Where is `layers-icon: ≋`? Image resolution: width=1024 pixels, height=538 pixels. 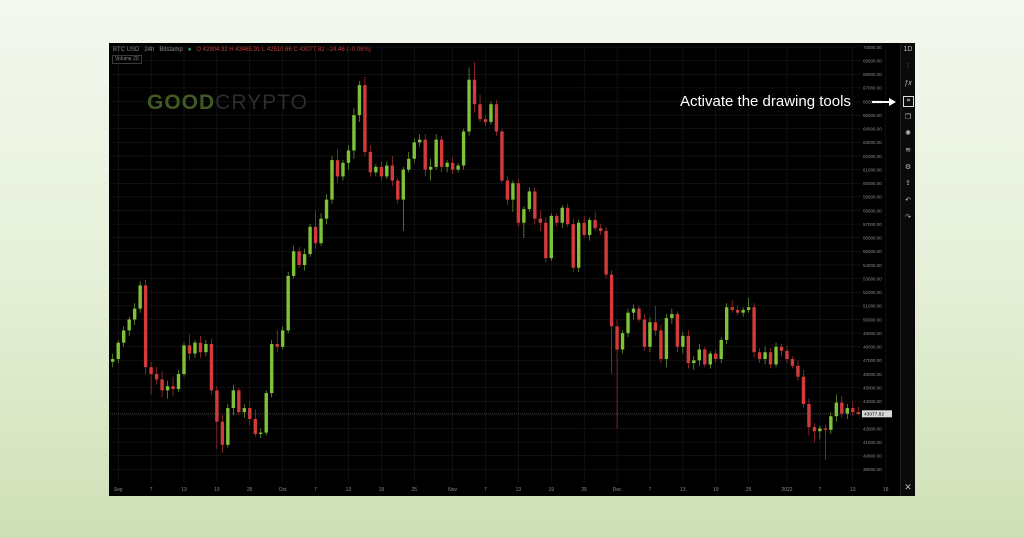 layers-icon: ≋ is located at coordinates (908, 151).